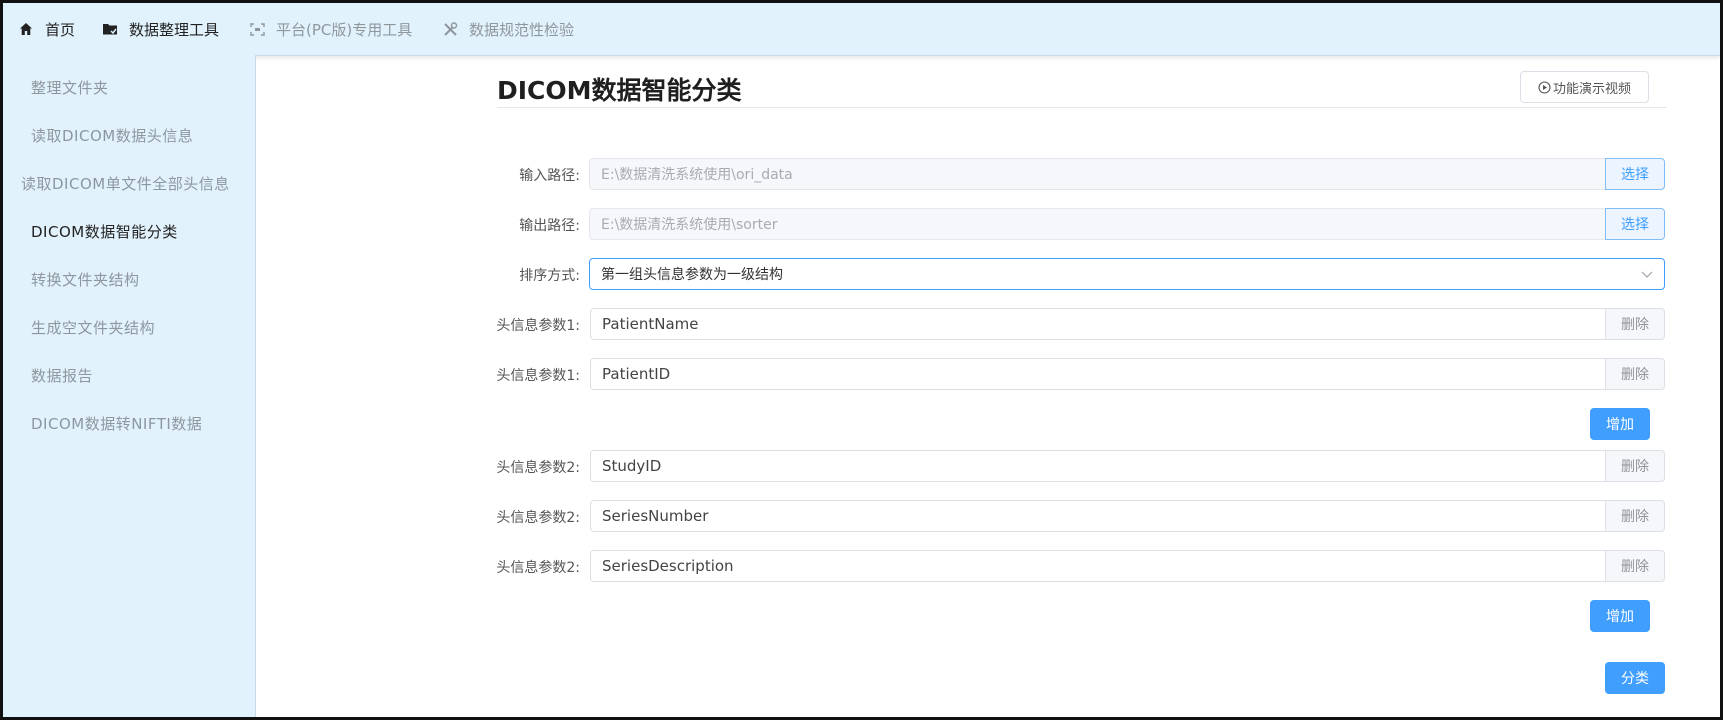  Describe the element at coordinates (522, 29) in the screenshot. I see `nav-data-check-label: 数据规范性检验` at that location.